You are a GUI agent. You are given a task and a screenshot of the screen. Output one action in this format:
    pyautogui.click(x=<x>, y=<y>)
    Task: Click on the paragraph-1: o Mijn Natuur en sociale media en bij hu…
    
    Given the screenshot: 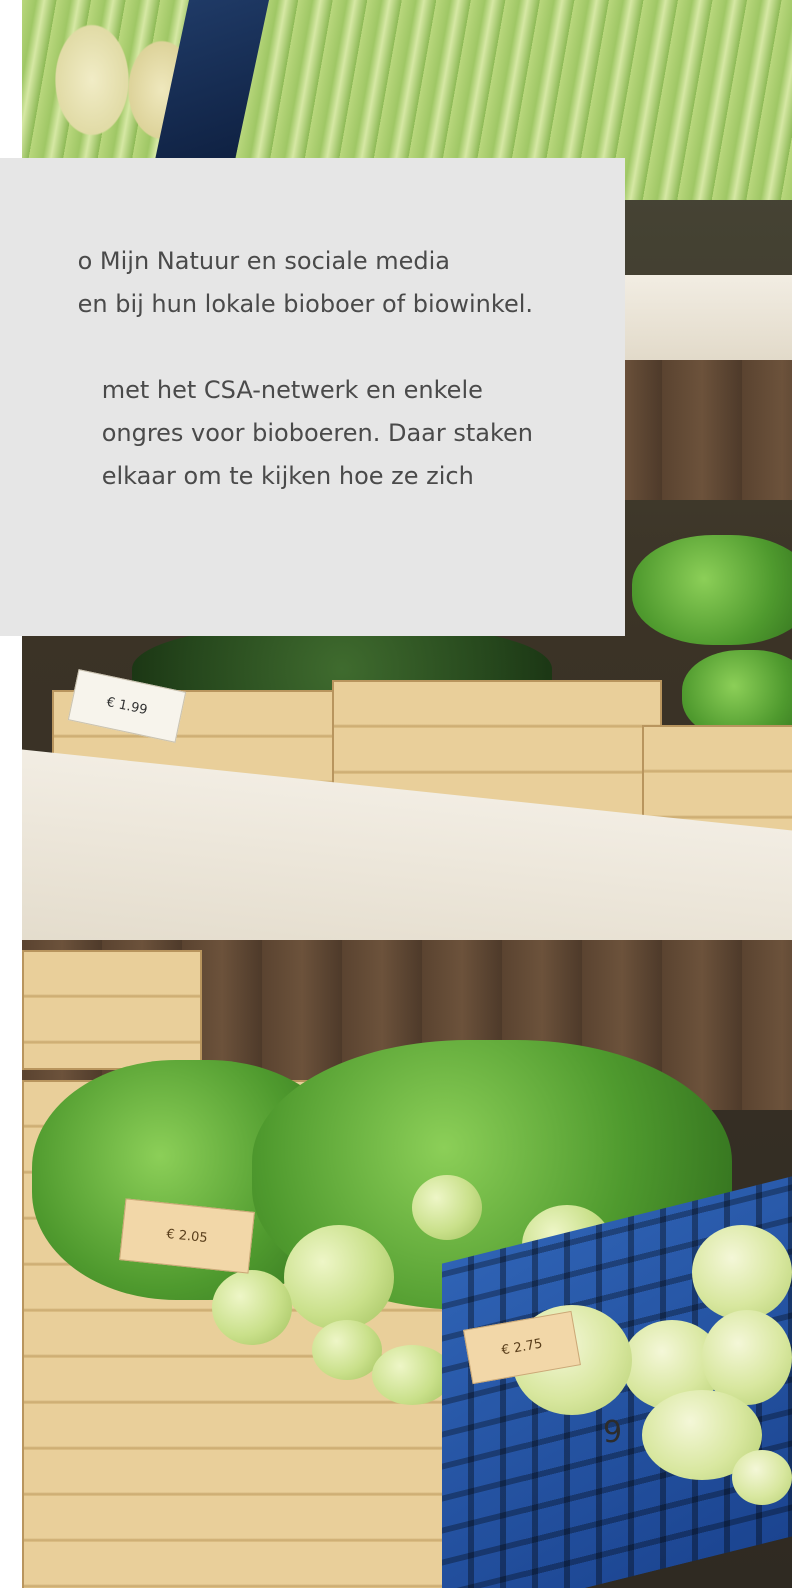 What is the action you would take?
    pyautogui.click(x=305, y=283)
    